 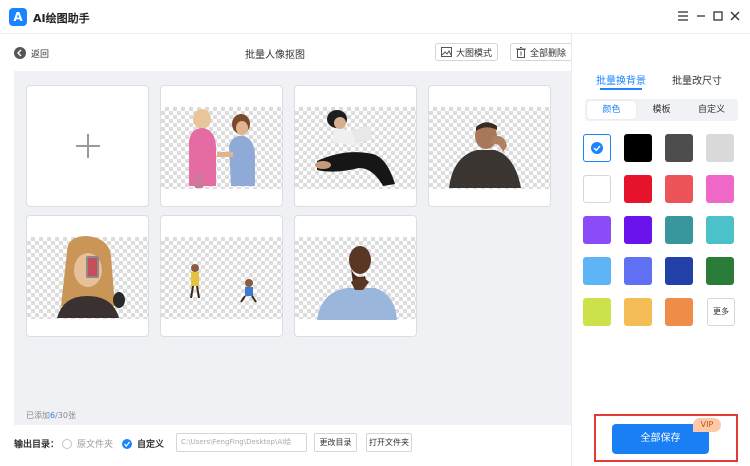 I want to click on swatch-yellow-orange, so click(x=638, y=312).